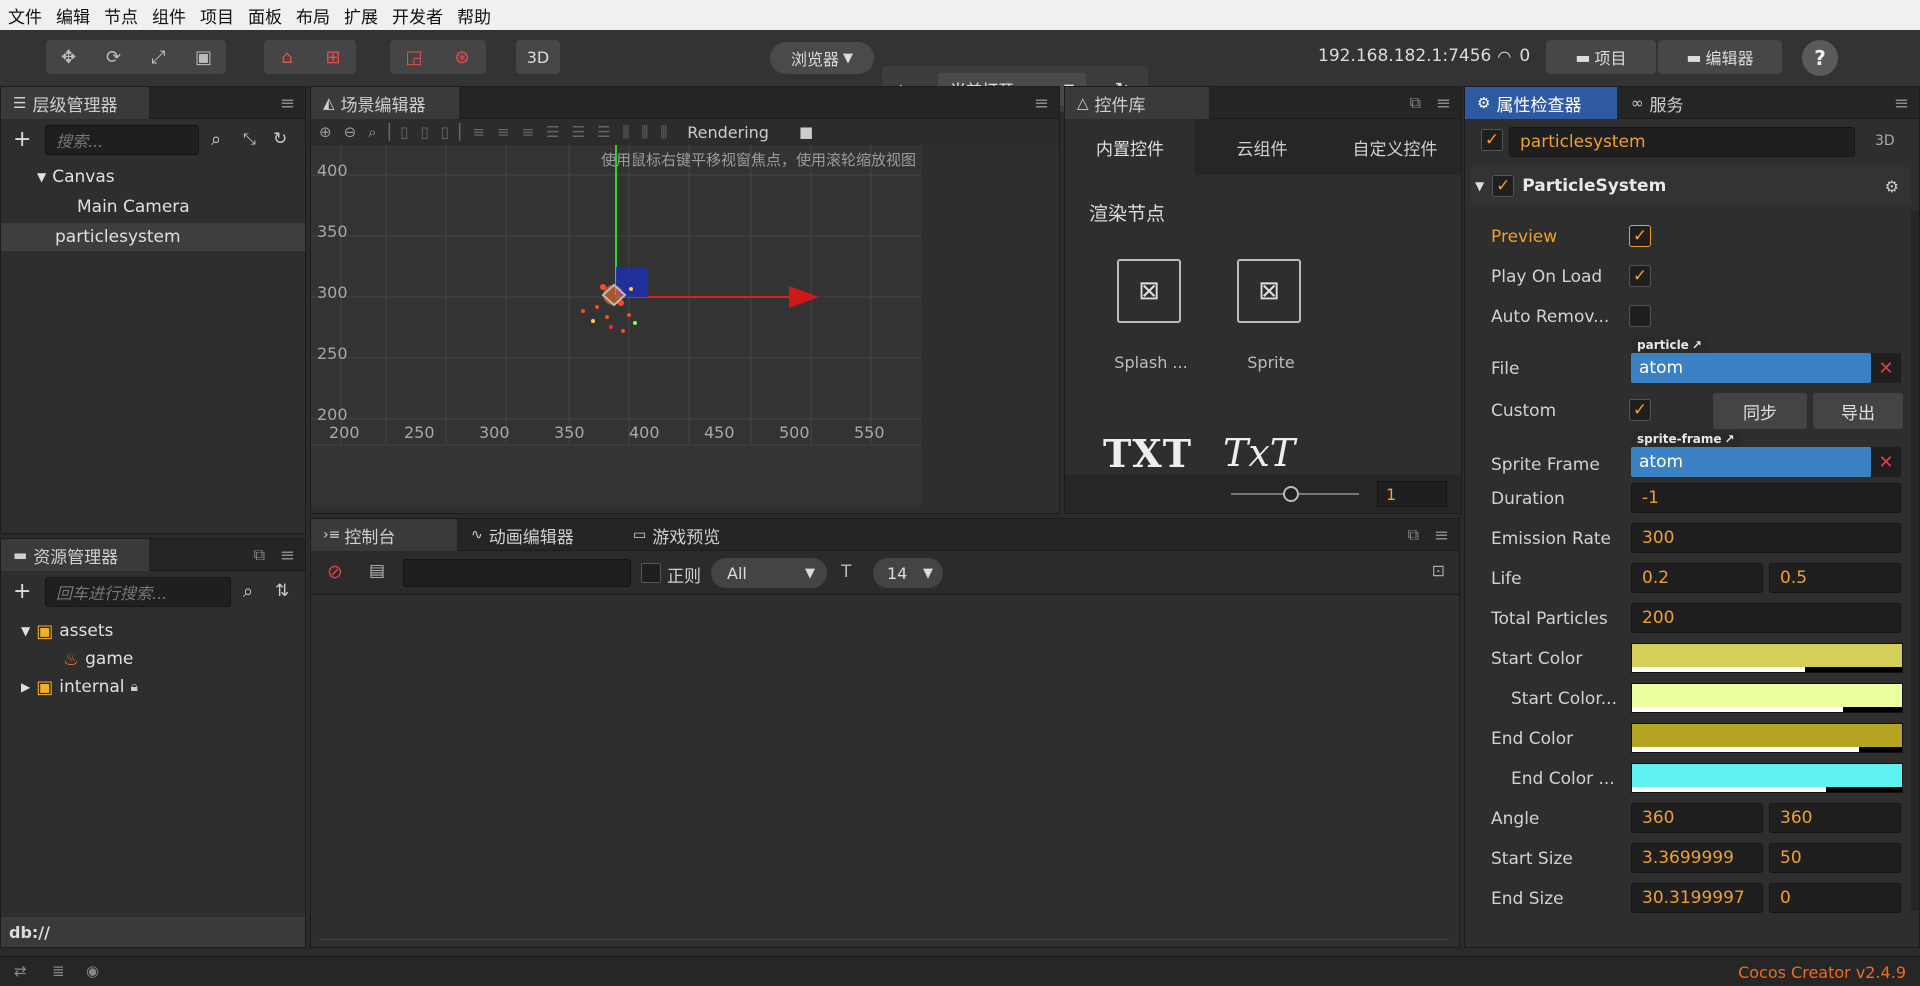 This screenshot has height=986, width=1920. What do you see at coordinates (1640, 410) in the screenshot?
I see `custom-checkbox: ✓` at bounding box center [1640, 410].